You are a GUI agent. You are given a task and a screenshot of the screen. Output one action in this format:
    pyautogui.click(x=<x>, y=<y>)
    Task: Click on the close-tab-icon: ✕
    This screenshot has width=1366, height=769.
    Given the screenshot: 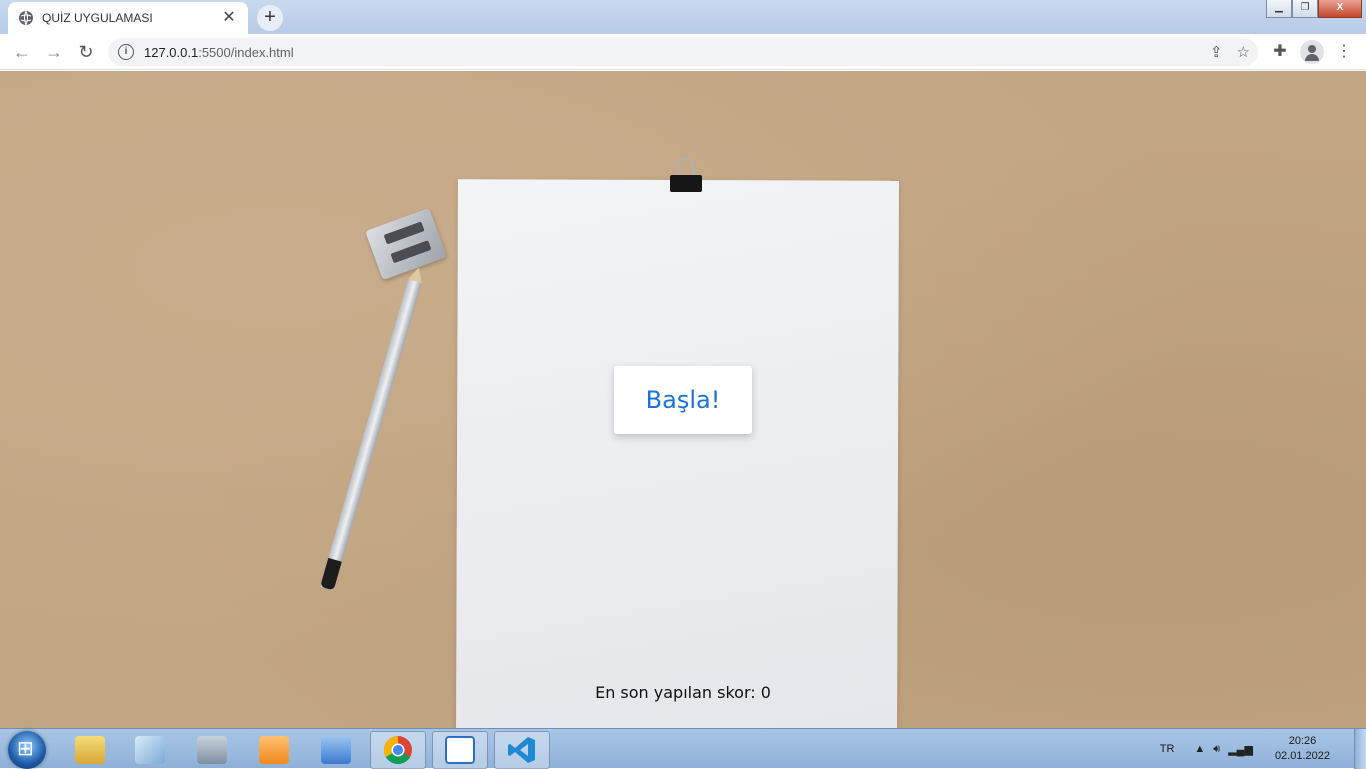 What is the action you would take?
    pyautogui.click(x=229, y=18)
    